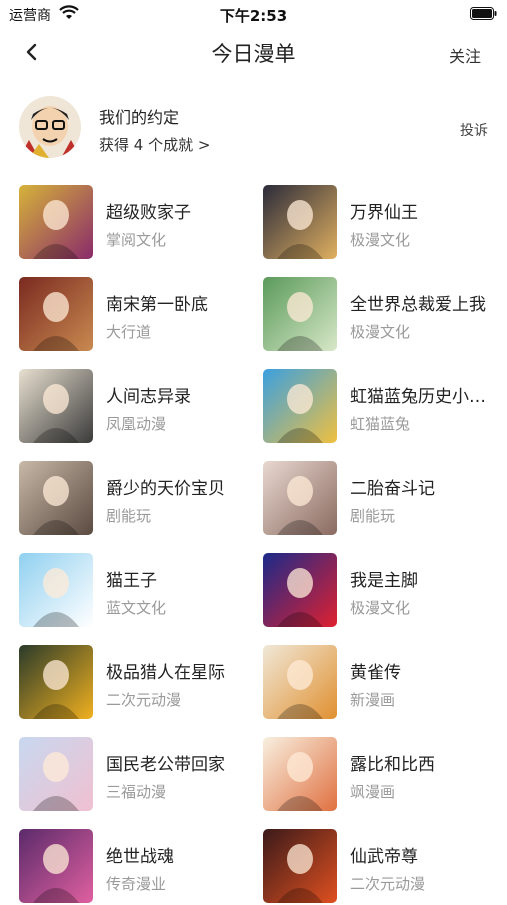  What do you see at coordinates (129, 332) in the screenshot?
I see `comic-publisher: 大行道` at bounding box center [129, 332].